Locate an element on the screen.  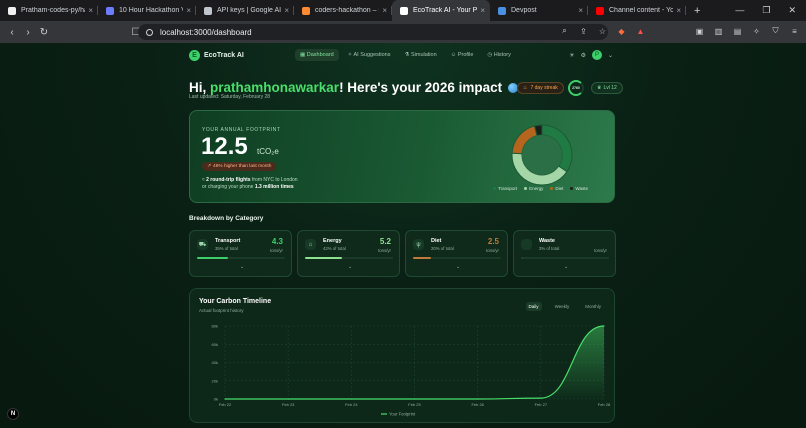
legend-item: Waste is located at coordinates (579, 188).